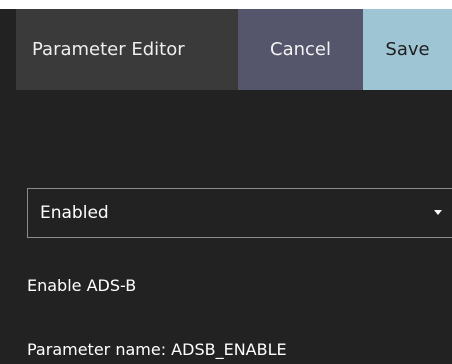  What do you see at coordinates (226, 4) in the screenshot?
I see `top-edge` at bounding box center [226, 4].